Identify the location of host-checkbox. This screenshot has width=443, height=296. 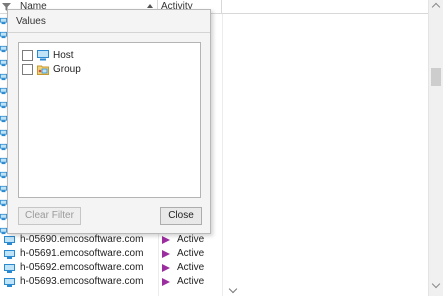
(27, 55).